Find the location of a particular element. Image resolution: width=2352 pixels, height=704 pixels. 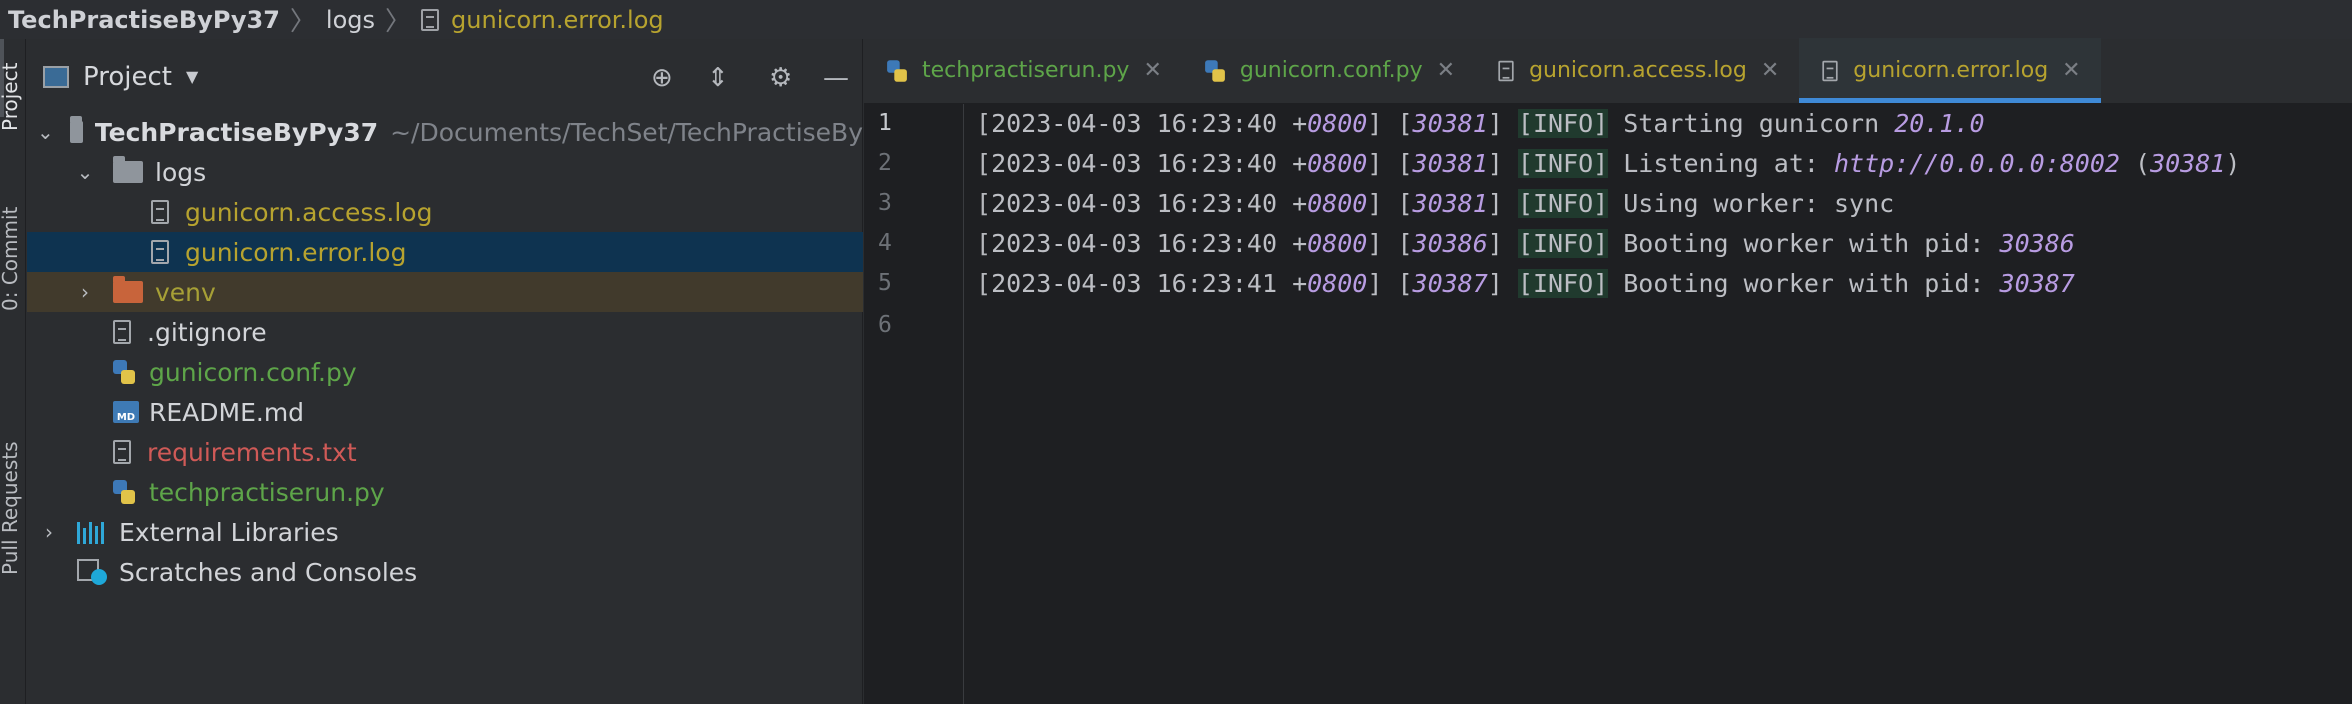

line-number: 6 is located at coordinates (885, 325).